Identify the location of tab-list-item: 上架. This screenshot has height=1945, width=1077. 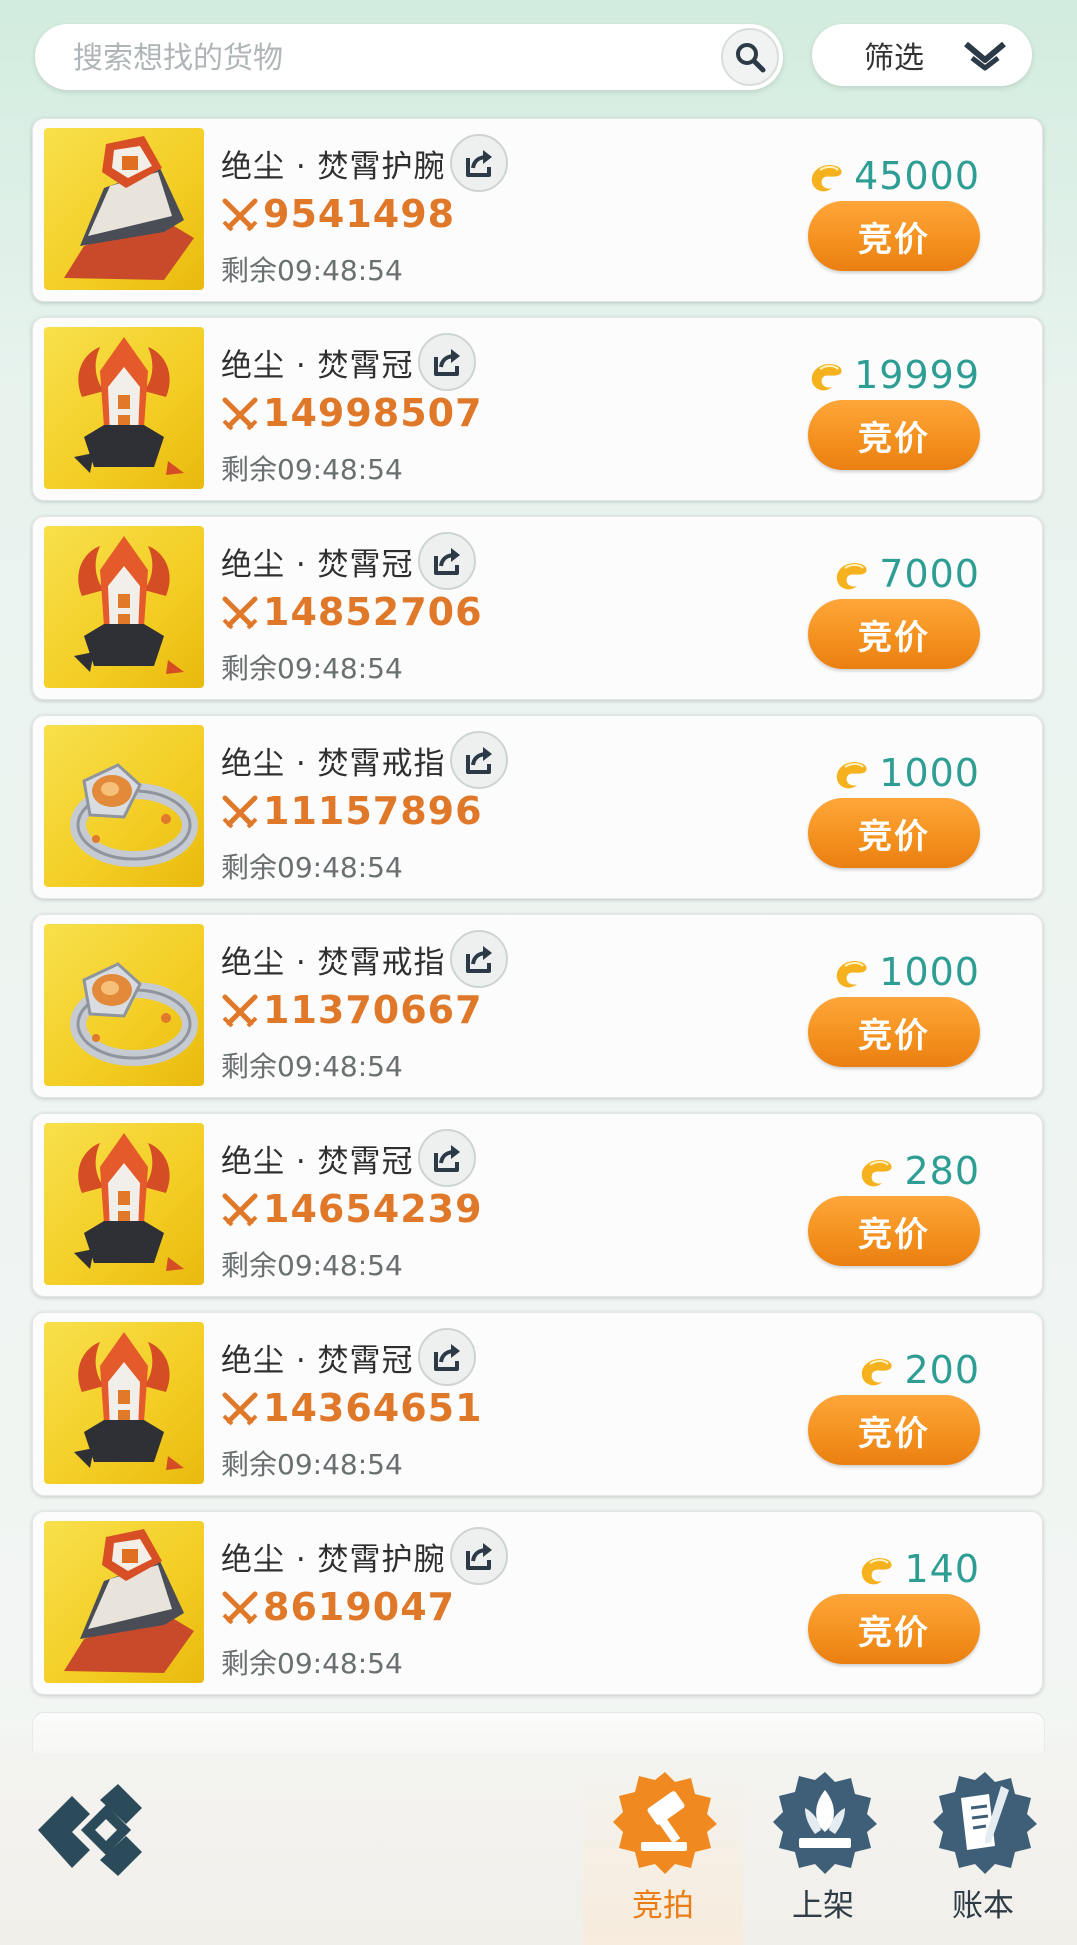
(823, 1852).